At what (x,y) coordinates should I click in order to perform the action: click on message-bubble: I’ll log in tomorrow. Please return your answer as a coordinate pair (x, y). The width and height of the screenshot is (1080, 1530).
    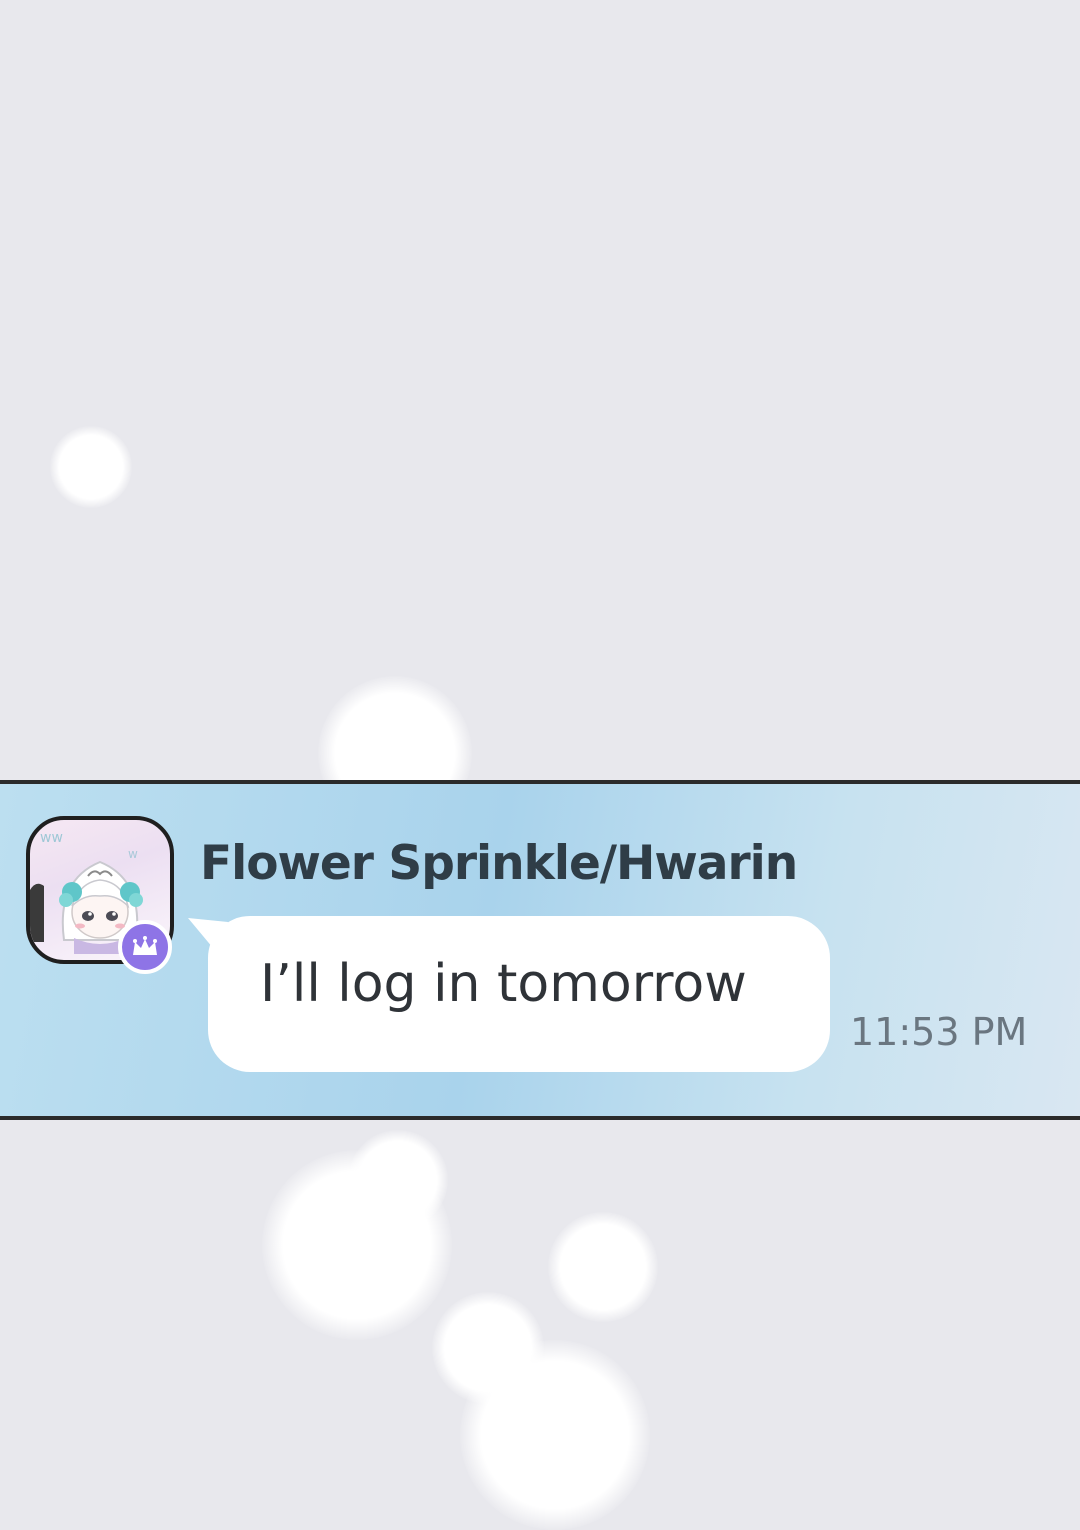
    Looking at the image, I should click on (519, 994).